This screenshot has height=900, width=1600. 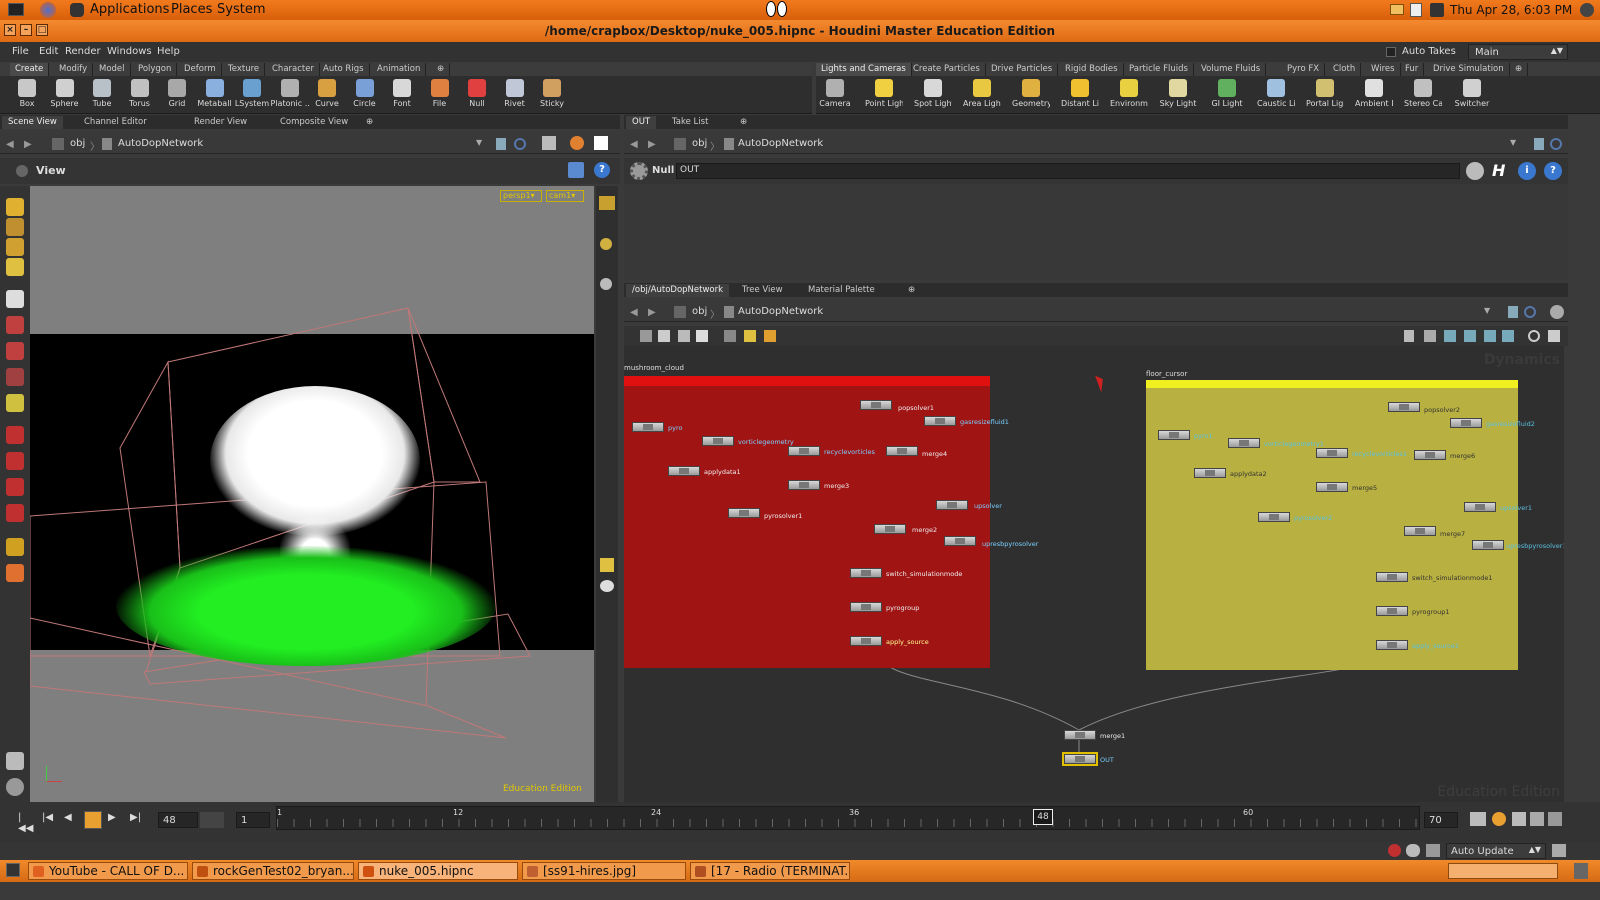 What do you see at coordinates (646, 336) in the screenshot?
I see `list-view-icon` at bounding box center [646, 336].